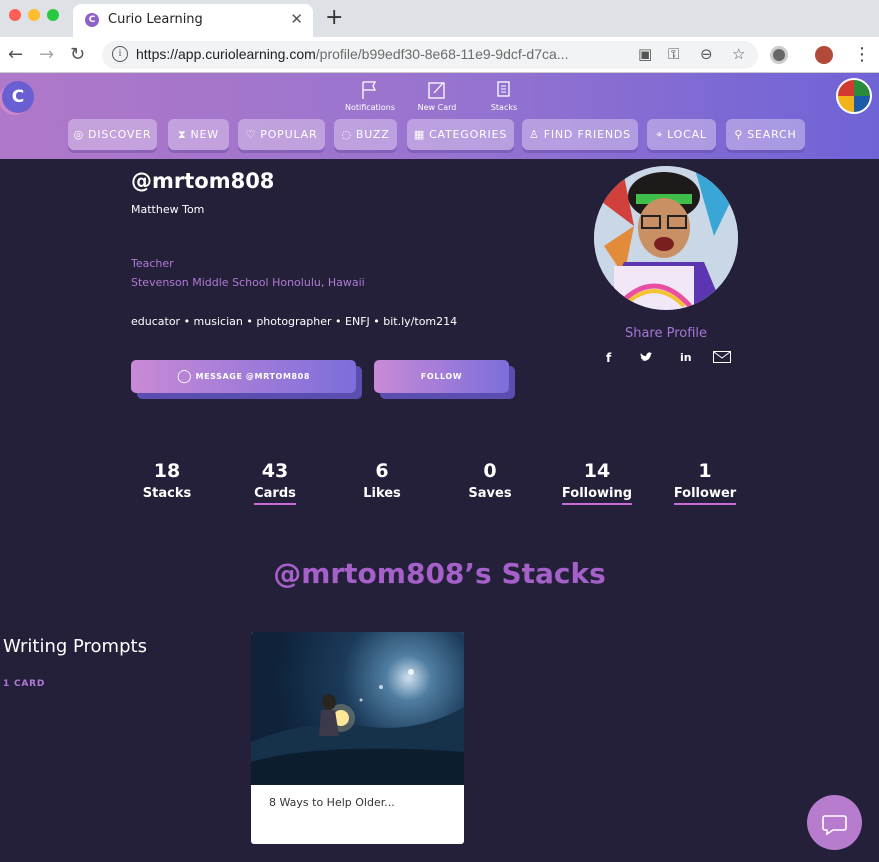  I want to click on browser-tab: C Curio Learning ✕, so click(193, 20).